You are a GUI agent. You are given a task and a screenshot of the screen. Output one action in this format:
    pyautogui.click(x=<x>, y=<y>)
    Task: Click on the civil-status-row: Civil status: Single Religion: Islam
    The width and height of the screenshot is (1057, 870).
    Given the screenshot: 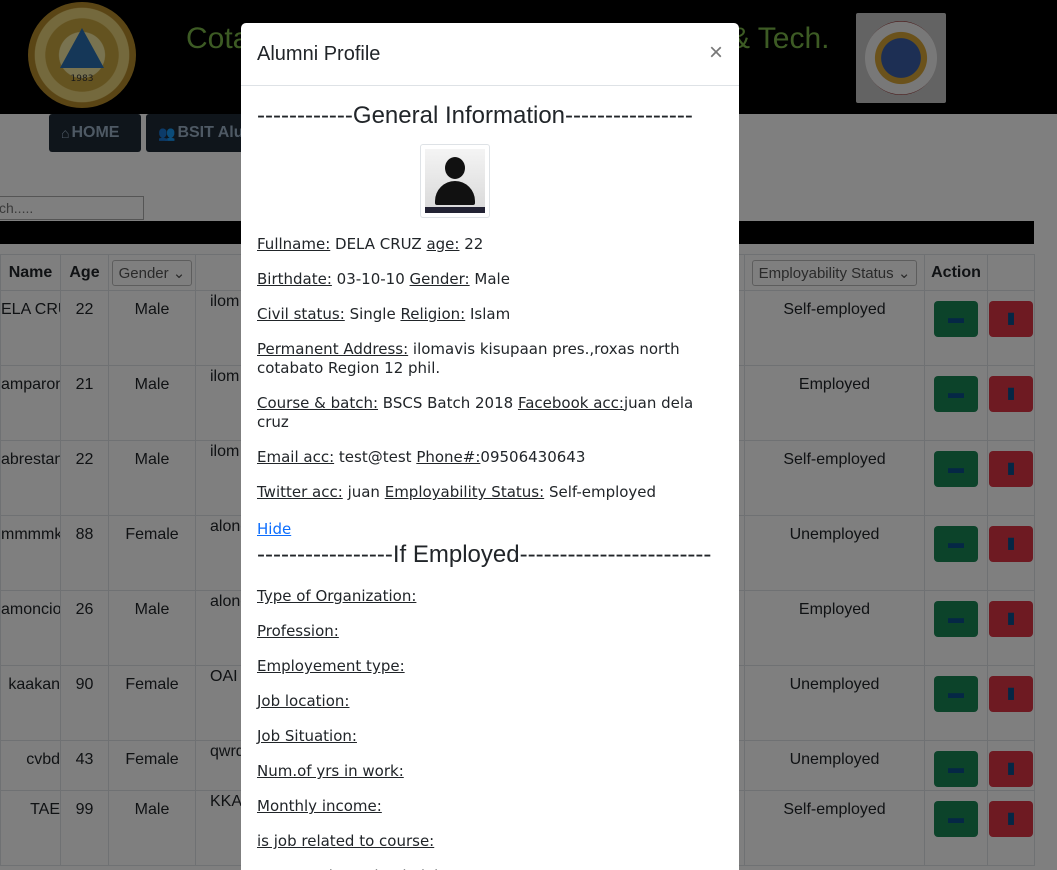 What is the action you would take?
    pyautogui.click(x=384, y=314)
    